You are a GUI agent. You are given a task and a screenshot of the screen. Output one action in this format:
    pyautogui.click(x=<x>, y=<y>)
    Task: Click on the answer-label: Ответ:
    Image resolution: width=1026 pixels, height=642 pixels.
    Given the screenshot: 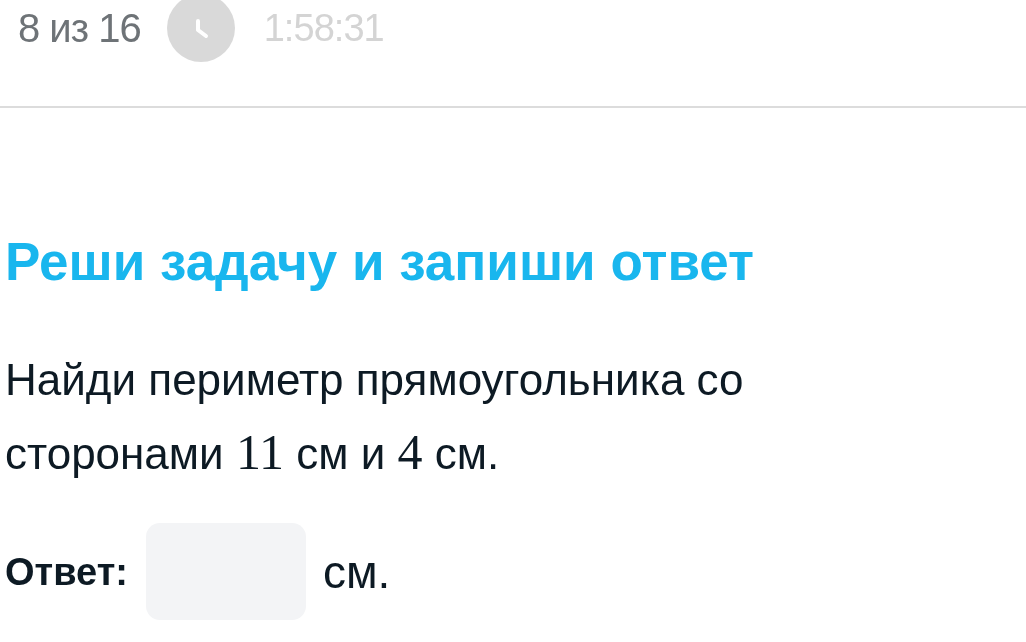 What is the action you would take?
    pyautogui.click(x=66, y=571)
    